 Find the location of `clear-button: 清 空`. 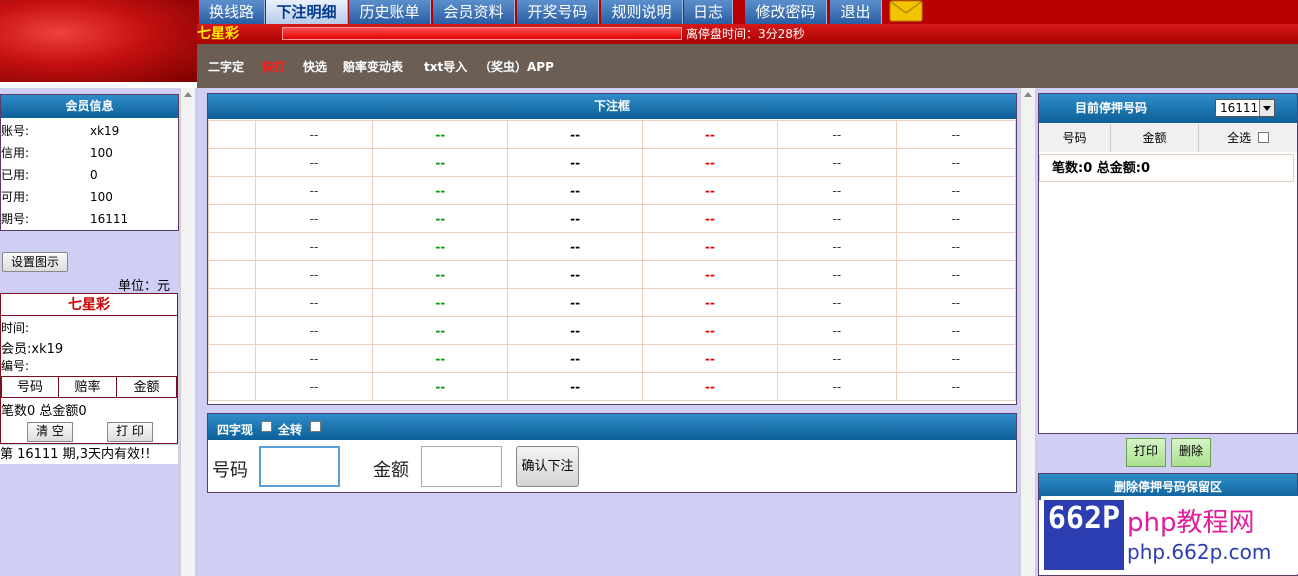

clear-button: 清 空 is located at coordinates (50, 432).